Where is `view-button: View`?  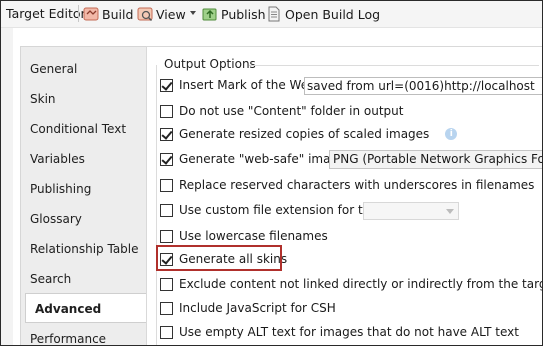 view-button: View is located at coordinates (161, 14).